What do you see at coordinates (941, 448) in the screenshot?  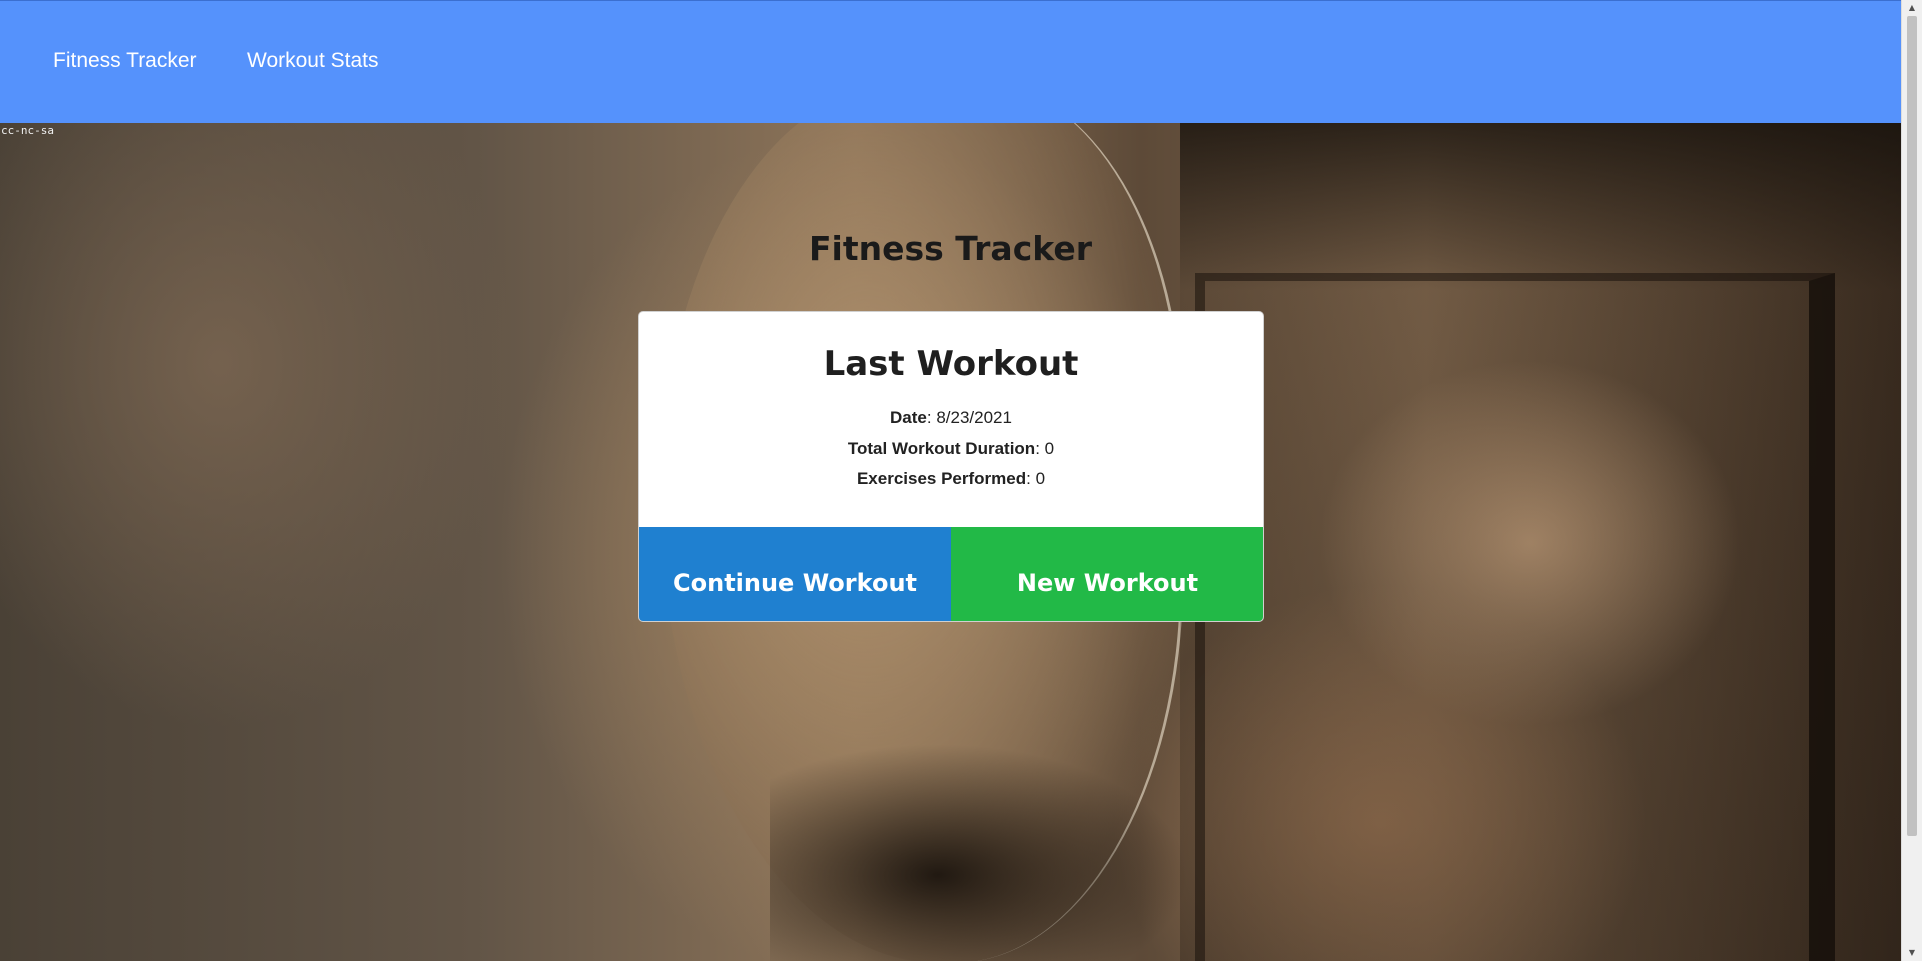 I see `stat-total-duration-label: Total Workout Duration` at bounding box center [941, 448].